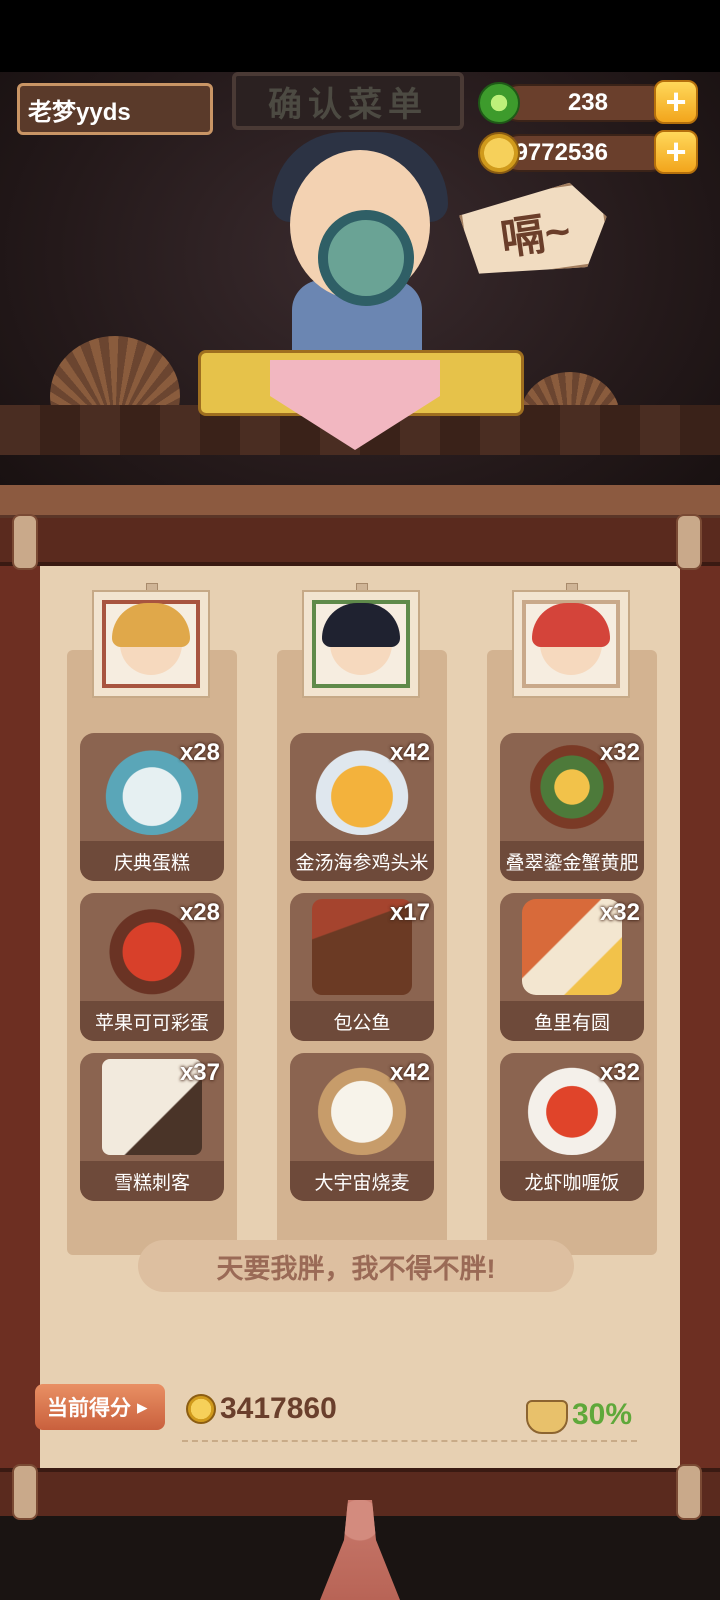  What do you see at coordinates (89, 1408) in the screenshot?
I see `current-score-label: 当前得分` at bounding box center [89, 1408].